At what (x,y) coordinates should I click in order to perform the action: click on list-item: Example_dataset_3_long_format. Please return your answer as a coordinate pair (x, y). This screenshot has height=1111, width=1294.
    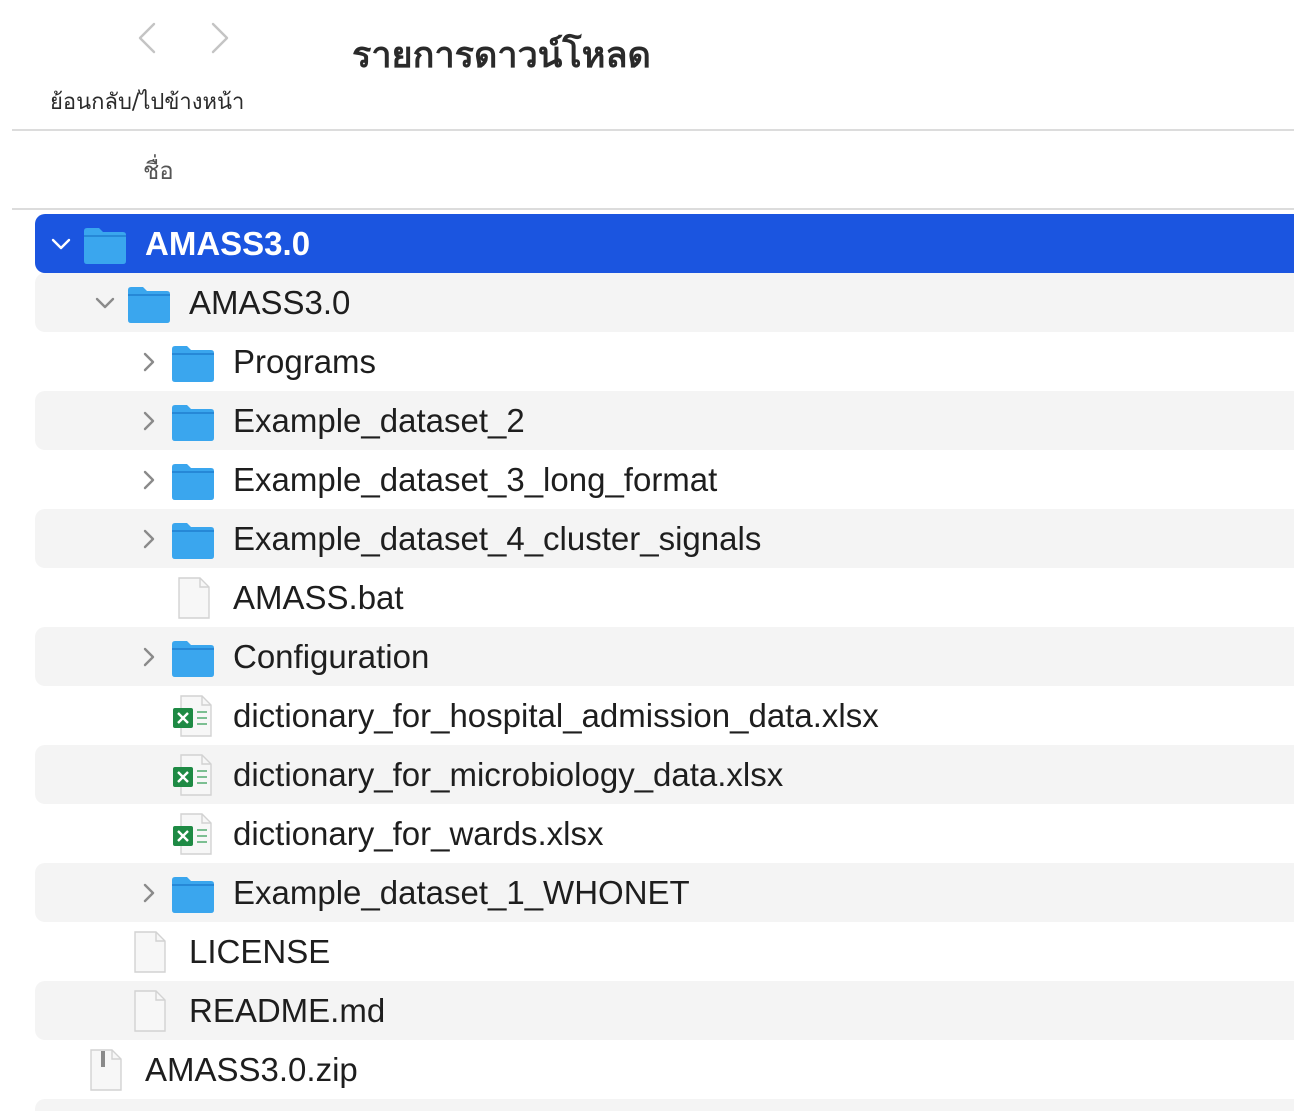
    Looking at the image, I should click on (664, 479).